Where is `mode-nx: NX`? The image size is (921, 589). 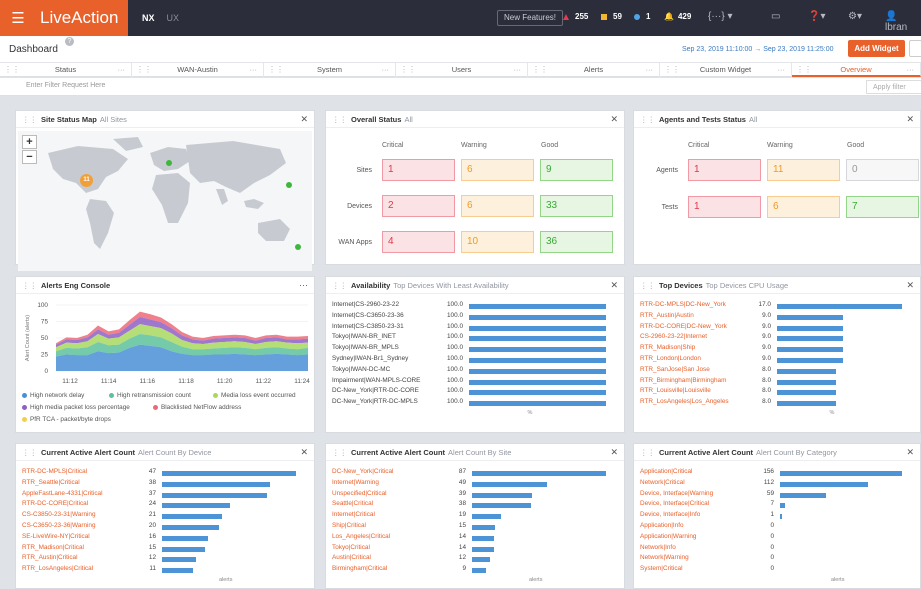
mode-nx: NX is located at coordinates (148, 18).